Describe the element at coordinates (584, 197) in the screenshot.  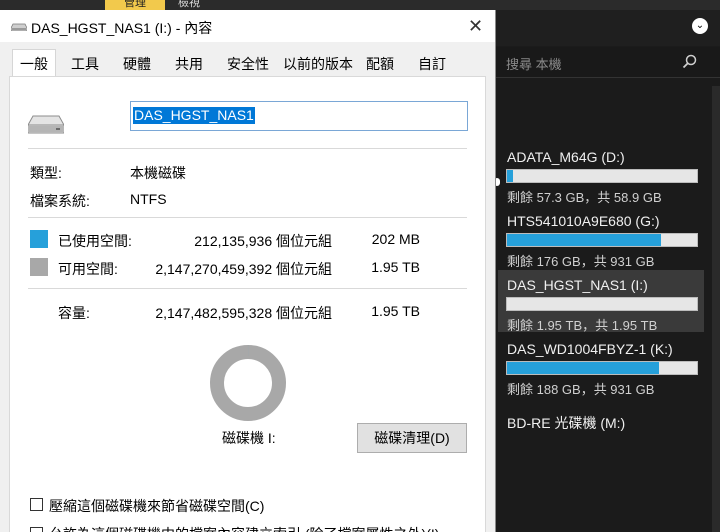
I see `drive-free-info: 剩餘 57.3 GB，共 58.9 GB` at that location.